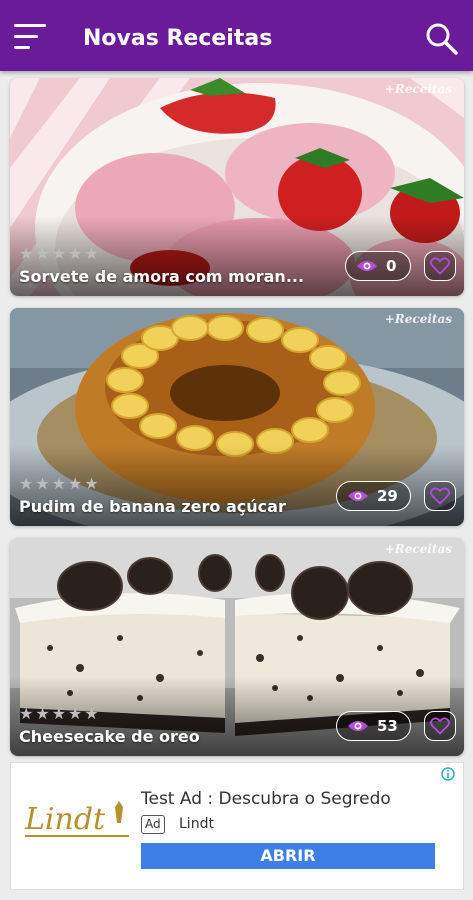 Image resolution: width=473 pixels, height=900 pixels. What do you see at coordinates (153, 824) in the screenshot?
I see `ad-badge: Ad` at bounding box center [153, 824].